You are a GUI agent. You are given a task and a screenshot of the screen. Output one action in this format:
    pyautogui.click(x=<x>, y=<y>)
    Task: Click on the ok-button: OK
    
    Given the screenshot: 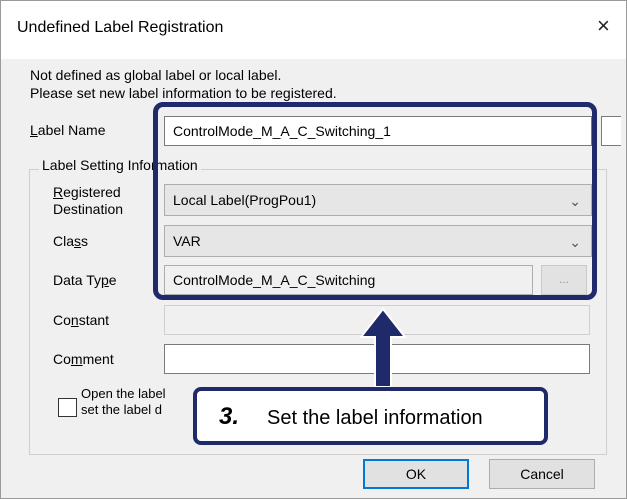 What is the action you would take?
    pyautogui.click(x=416, y=474)
    